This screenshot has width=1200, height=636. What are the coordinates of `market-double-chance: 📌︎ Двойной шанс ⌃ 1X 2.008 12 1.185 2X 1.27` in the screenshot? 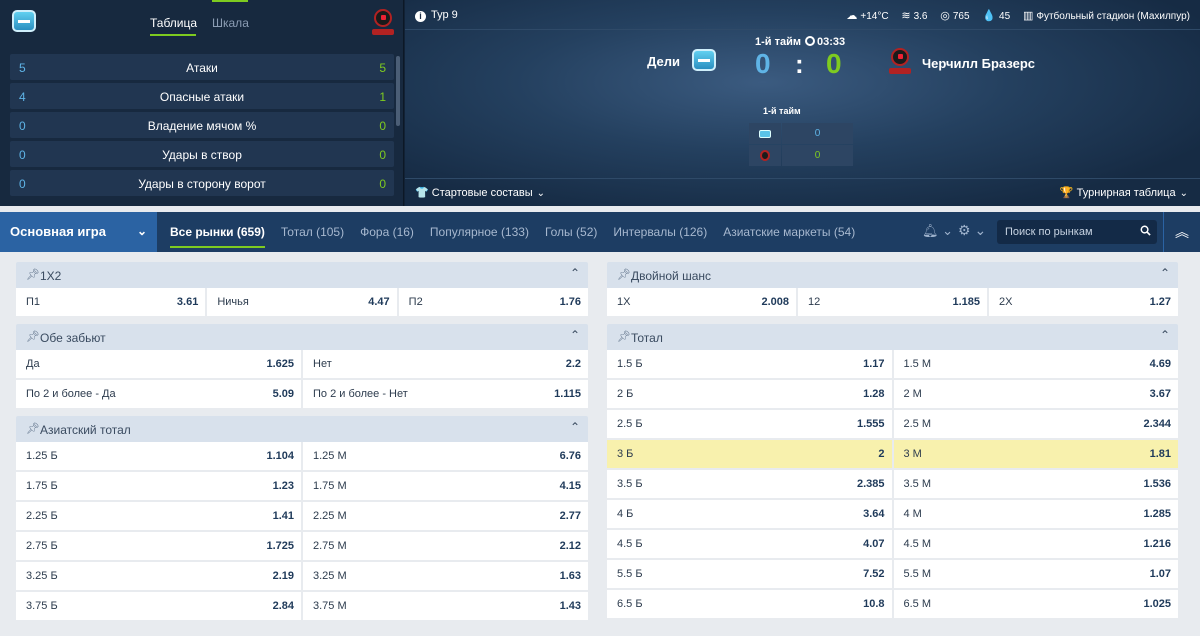 It's located at (892, 289).